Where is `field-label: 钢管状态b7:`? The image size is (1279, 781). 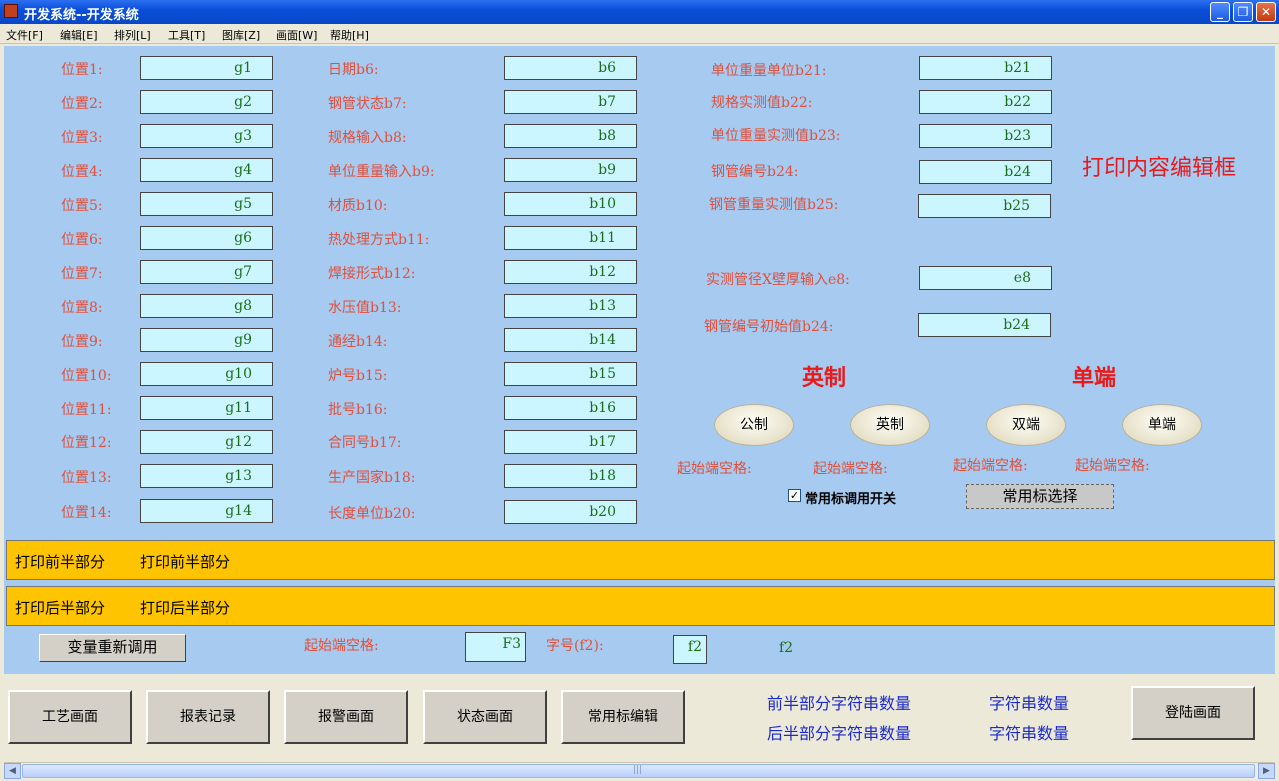
field-label: 钢管状态b7: is located at coordinates (367, 104).